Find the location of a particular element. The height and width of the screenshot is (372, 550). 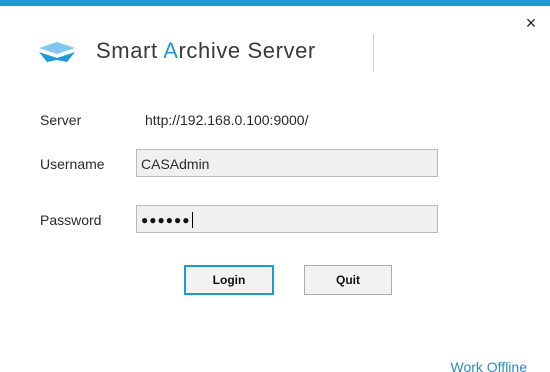

login-button: Login is located at coordinates (229, 280).